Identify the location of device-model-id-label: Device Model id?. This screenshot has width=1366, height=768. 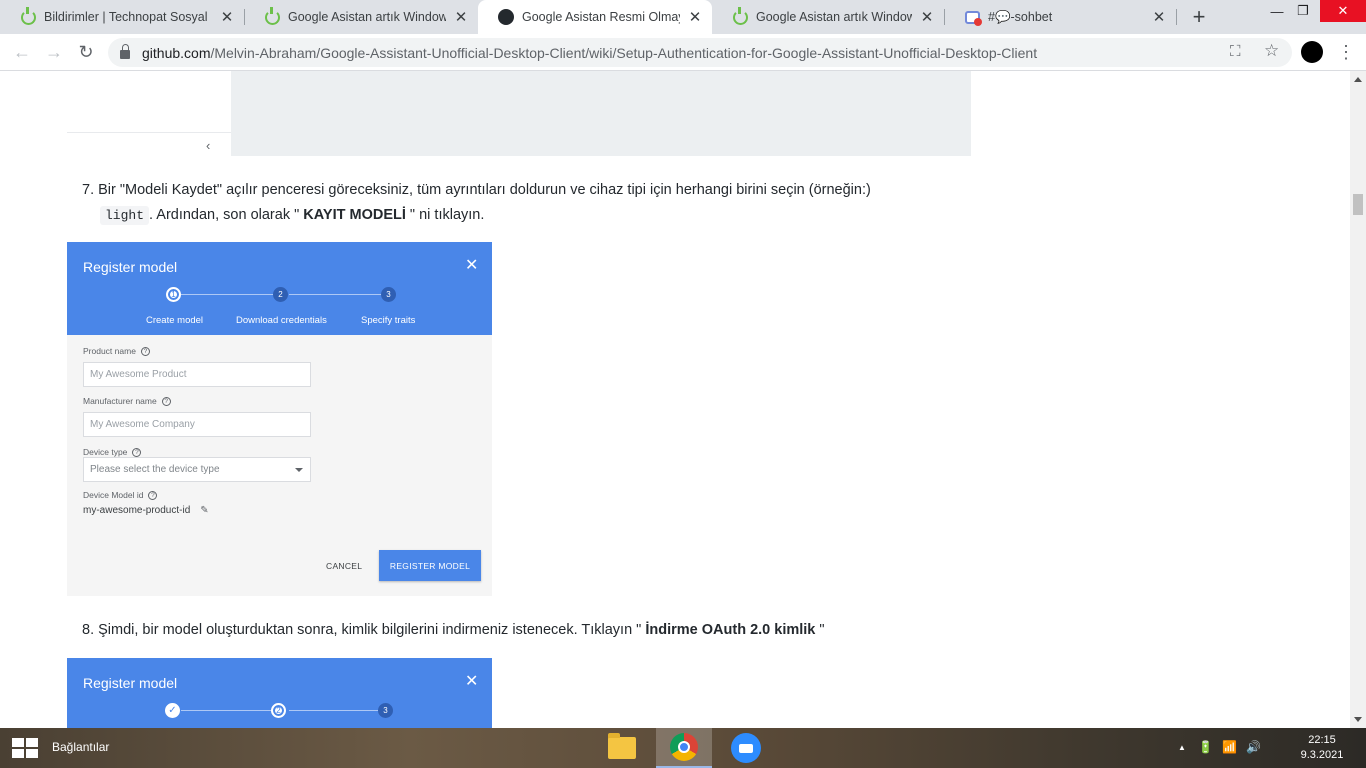
(120, 495).